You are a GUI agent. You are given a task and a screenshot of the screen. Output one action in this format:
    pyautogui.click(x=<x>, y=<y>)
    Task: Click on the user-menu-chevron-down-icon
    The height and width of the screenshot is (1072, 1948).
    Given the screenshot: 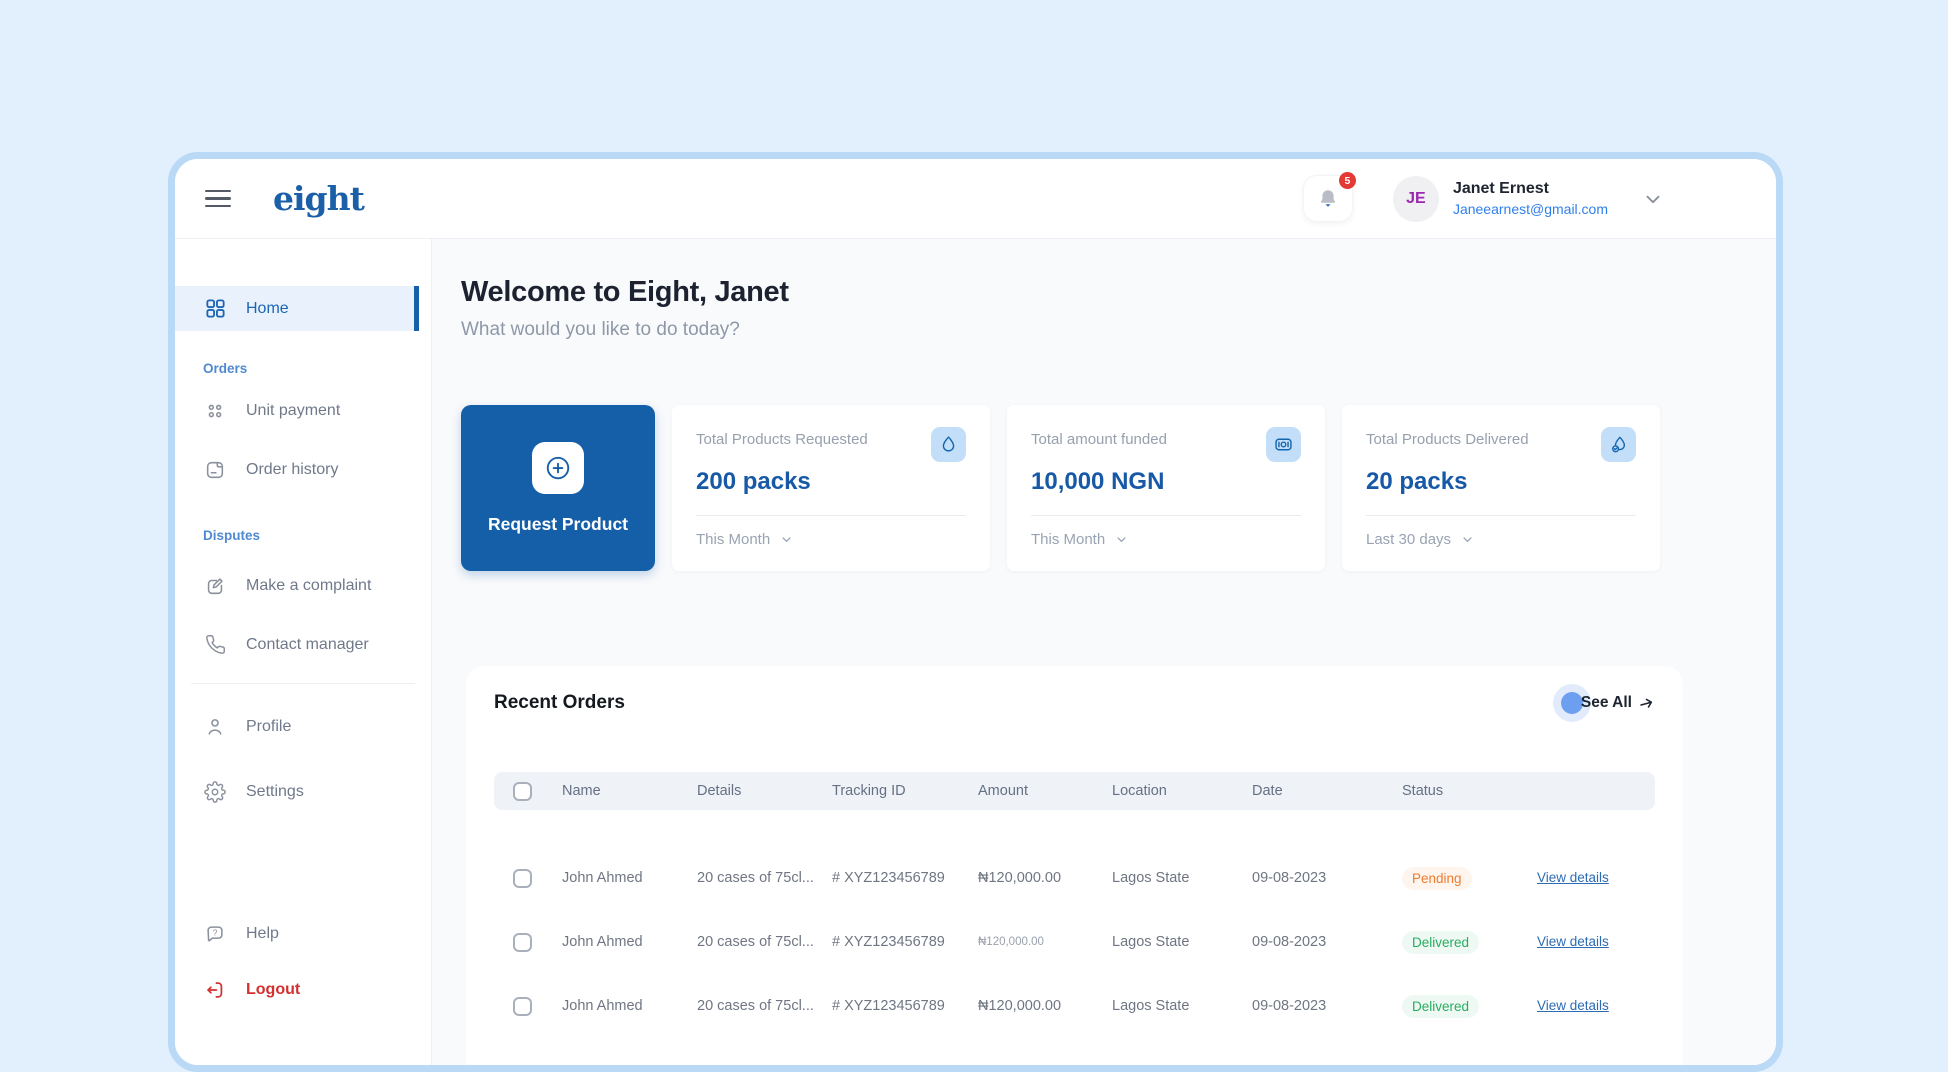 What is the action you would take?
    pyautogui.click(x=1653, y=199)
    